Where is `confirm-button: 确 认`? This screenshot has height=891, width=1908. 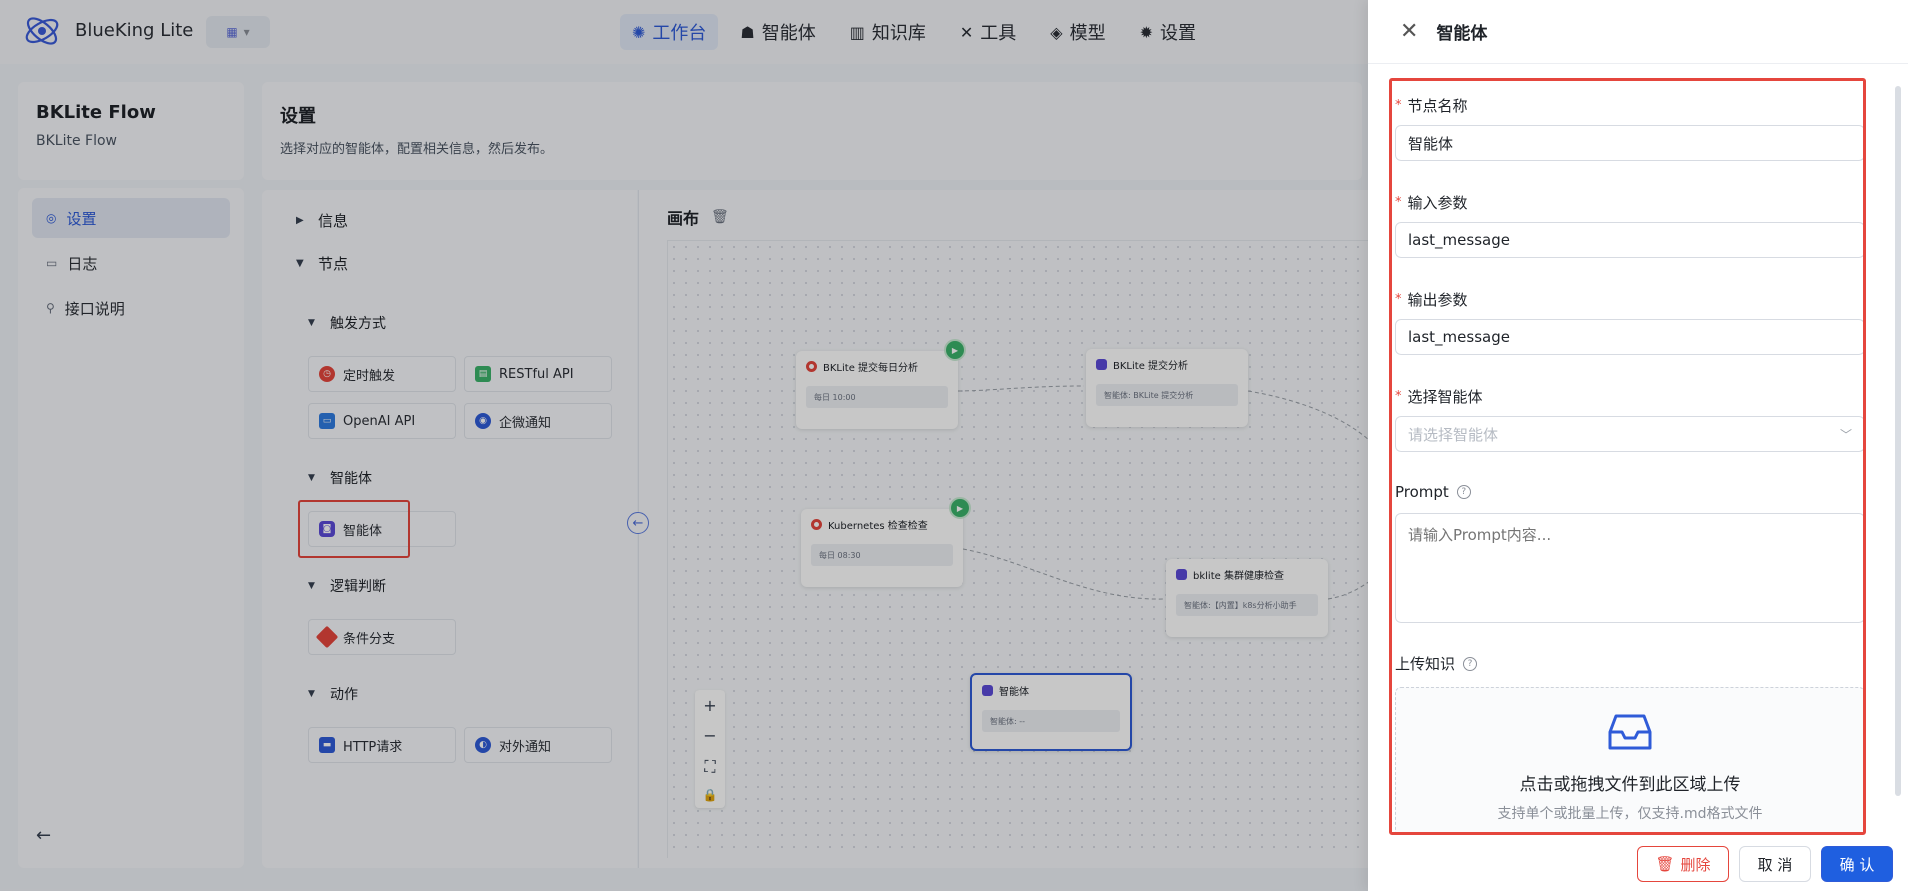 confirm-button: 确 认 is located at coordinates (1857, 864).